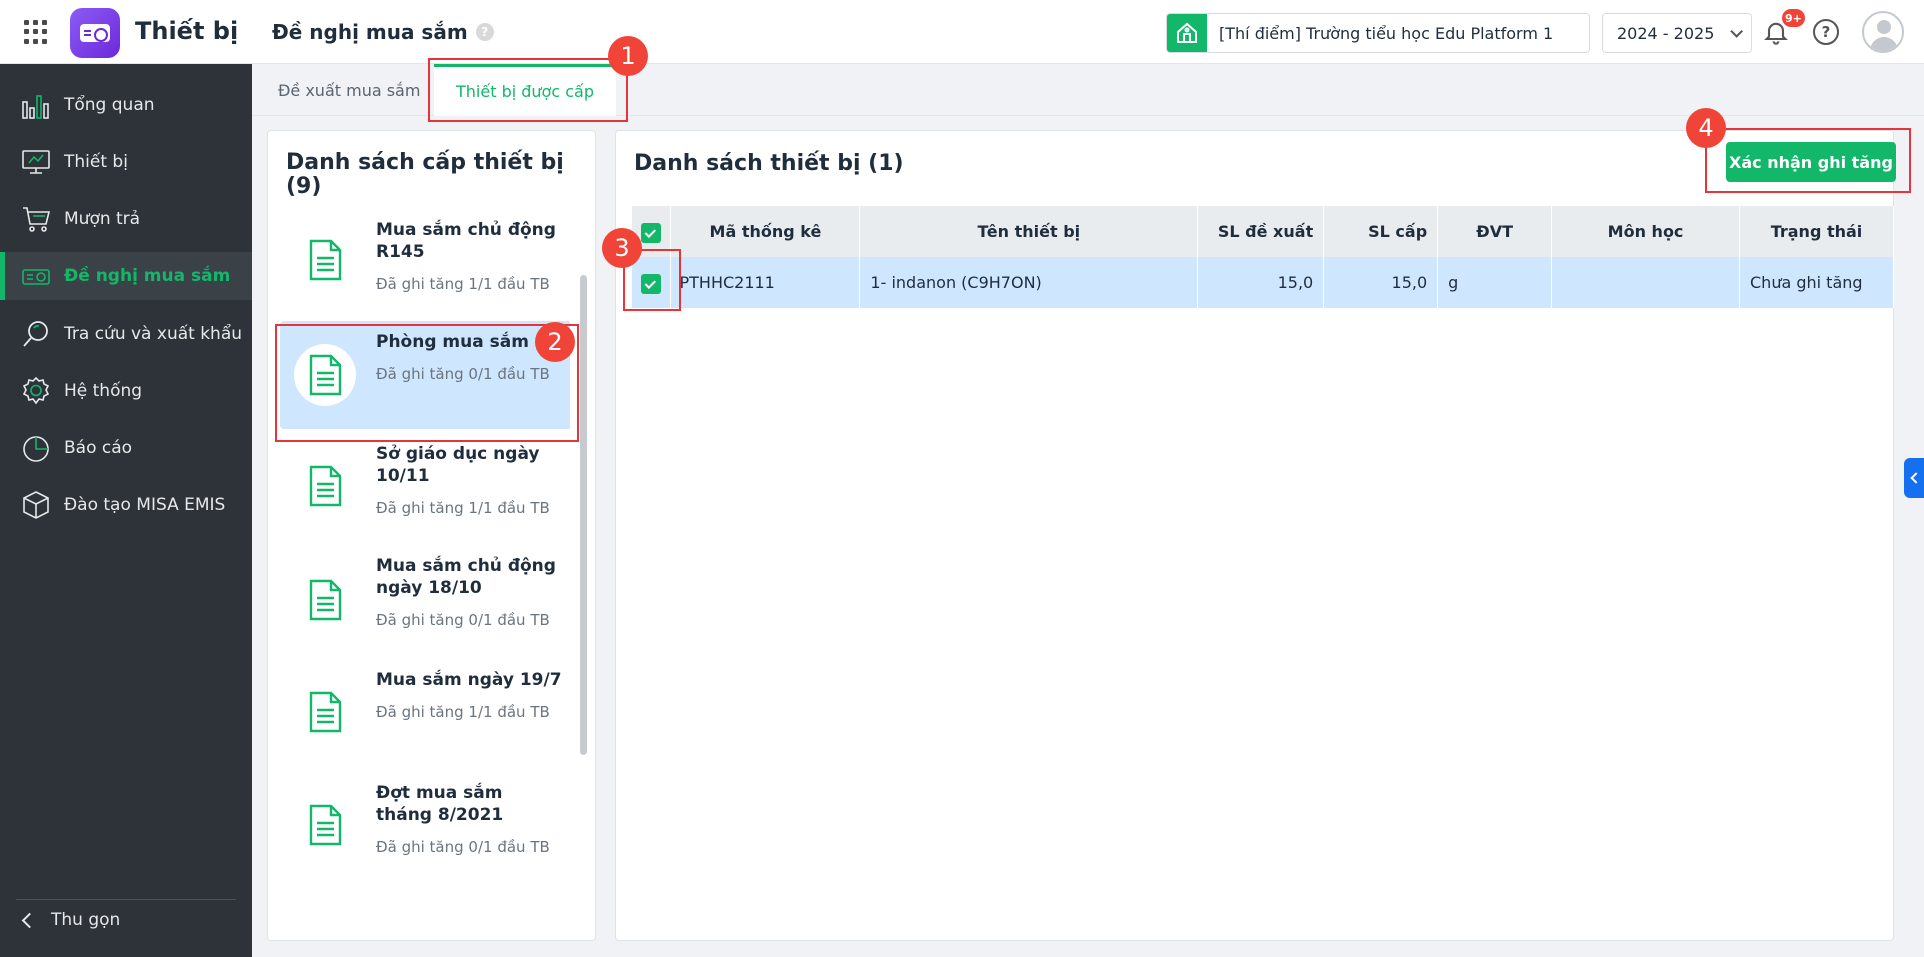 Image resolution: width=1924 pixels, height=957 pixels. I want to click on page-title: Đề nghị mua sắm ?, so click(383, 32).